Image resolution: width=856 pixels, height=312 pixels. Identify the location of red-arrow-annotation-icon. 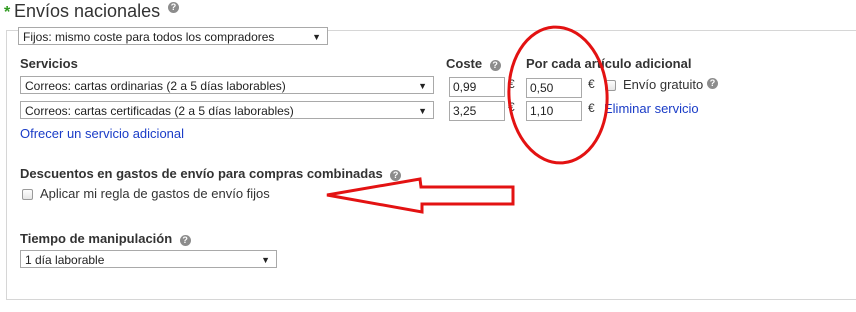
(420, 195).